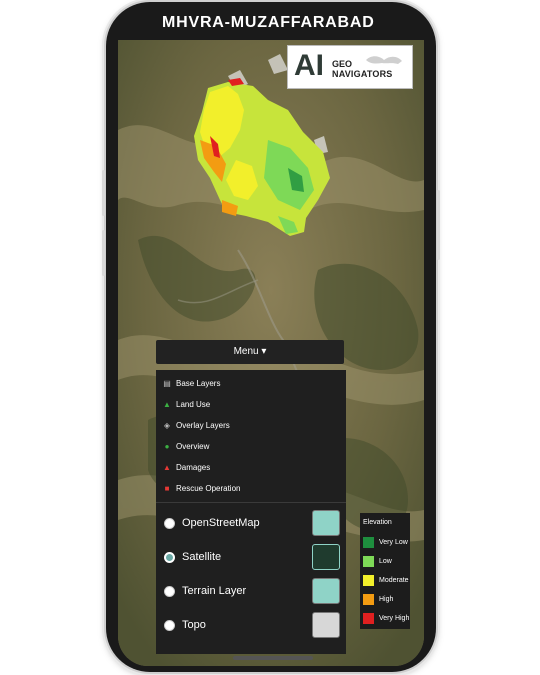 This screenshot has width=540, height=675. What do you see at coordinates (203, 425) in the screenshot?
I see `menu-item-label: Overlay Layers` at bounding box center [203, 425].